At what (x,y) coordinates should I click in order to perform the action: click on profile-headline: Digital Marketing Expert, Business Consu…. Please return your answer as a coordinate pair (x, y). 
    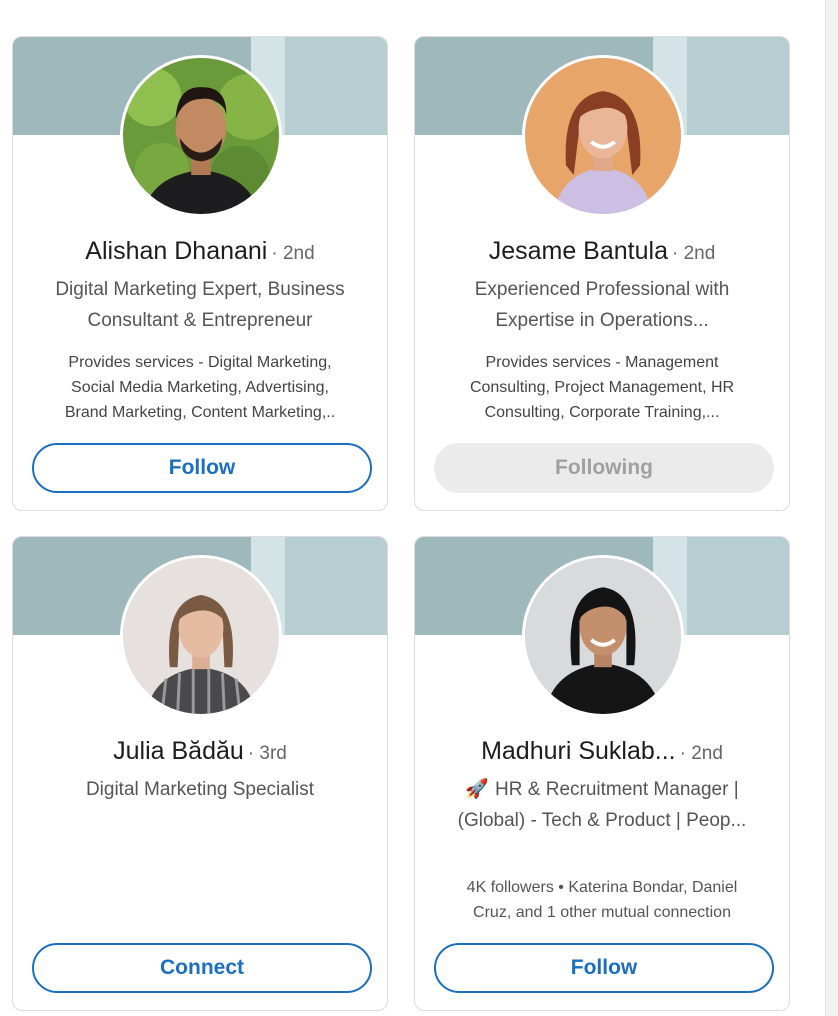
    Looking at the image, I should click on (200, 305).